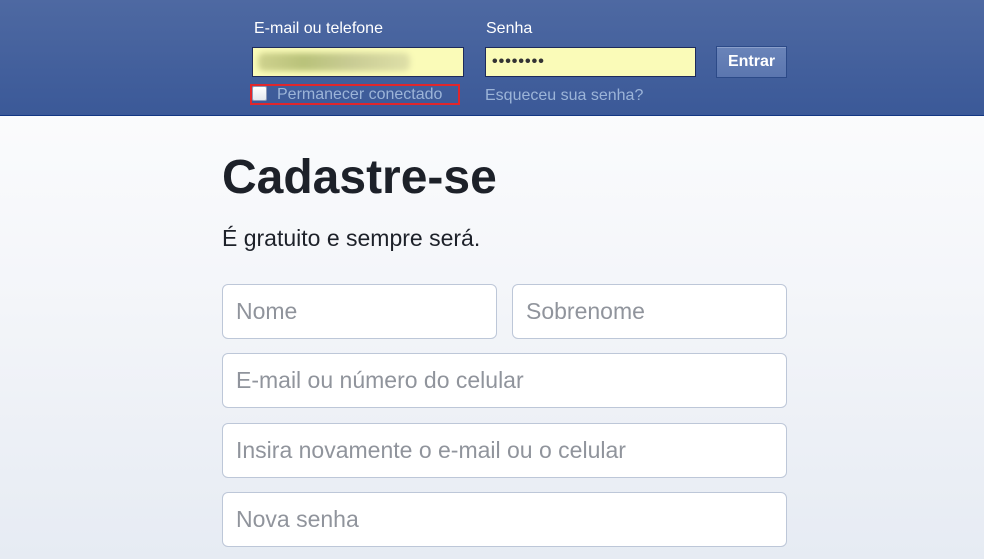 Image resolution: width=984 pixels, height=559 pixels. What do you see at coordinates (358, 62) in the screenshot?
I see `login-email-input` at bounding box center [358, 62].